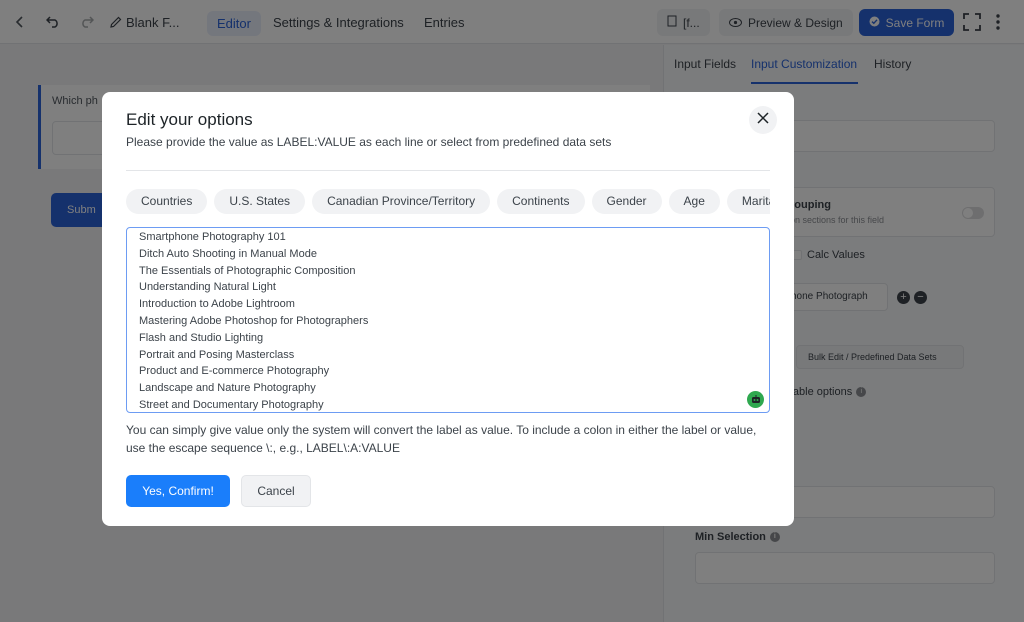 The height and width of the screenshot is (622, 1024). I want to click on confirm-button: Yes, Confirm!, so click(178, 491).